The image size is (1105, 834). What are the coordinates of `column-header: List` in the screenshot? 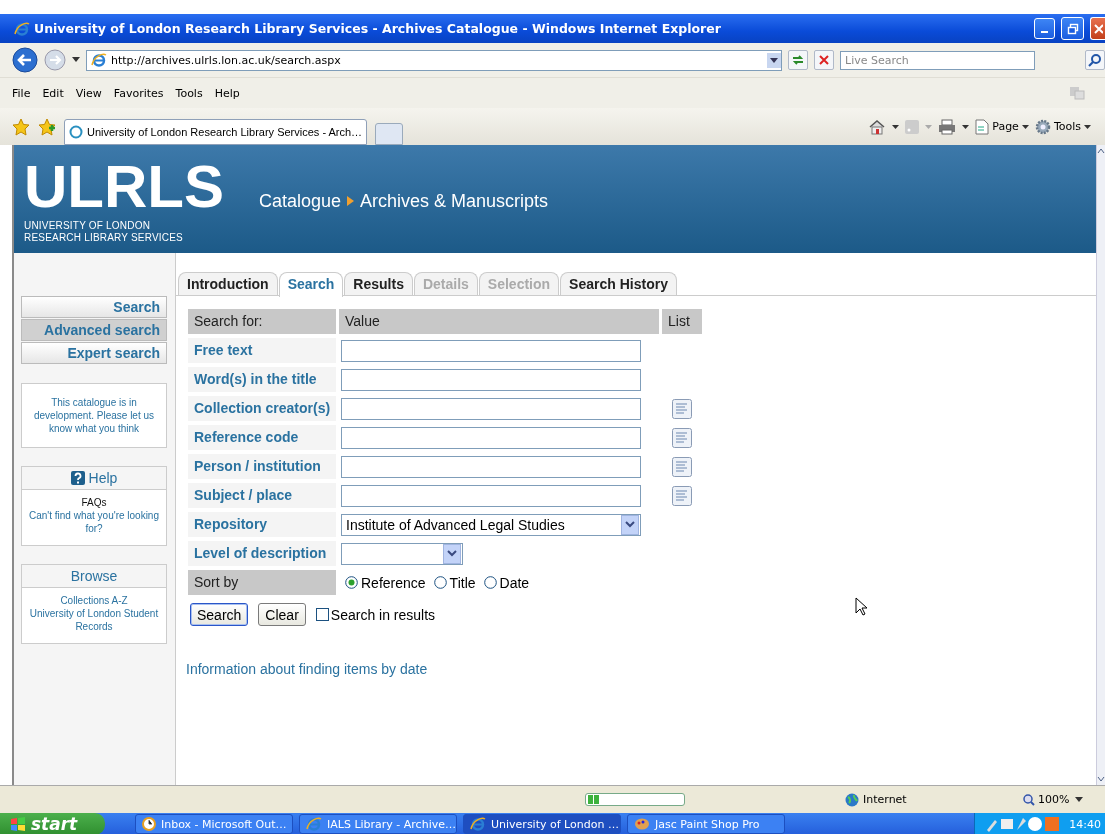 It's located at (682, 321).